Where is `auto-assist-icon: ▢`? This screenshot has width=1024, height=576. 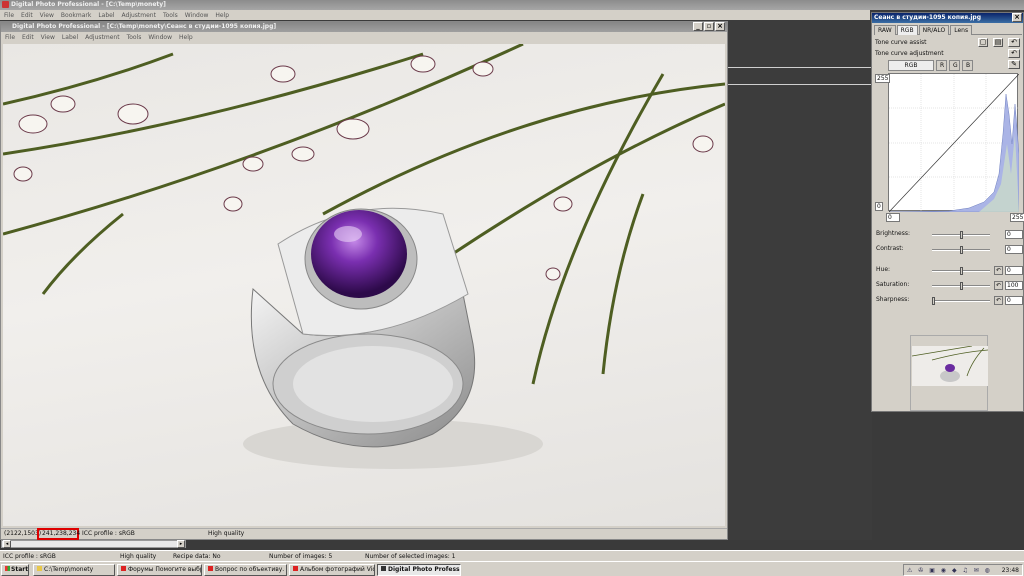
auto-assist-icon: ▢ is located at coordinates (983, 42).